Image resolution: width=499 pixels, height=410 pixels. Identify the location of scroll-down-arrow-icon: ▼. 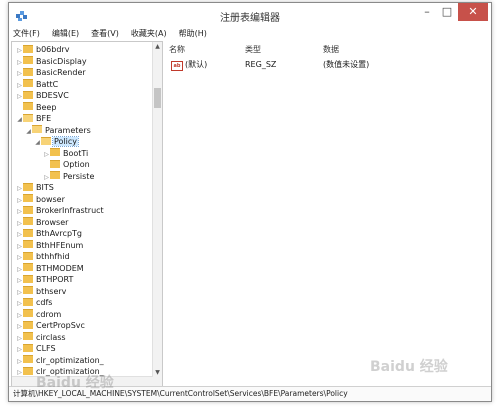
(157, 372).